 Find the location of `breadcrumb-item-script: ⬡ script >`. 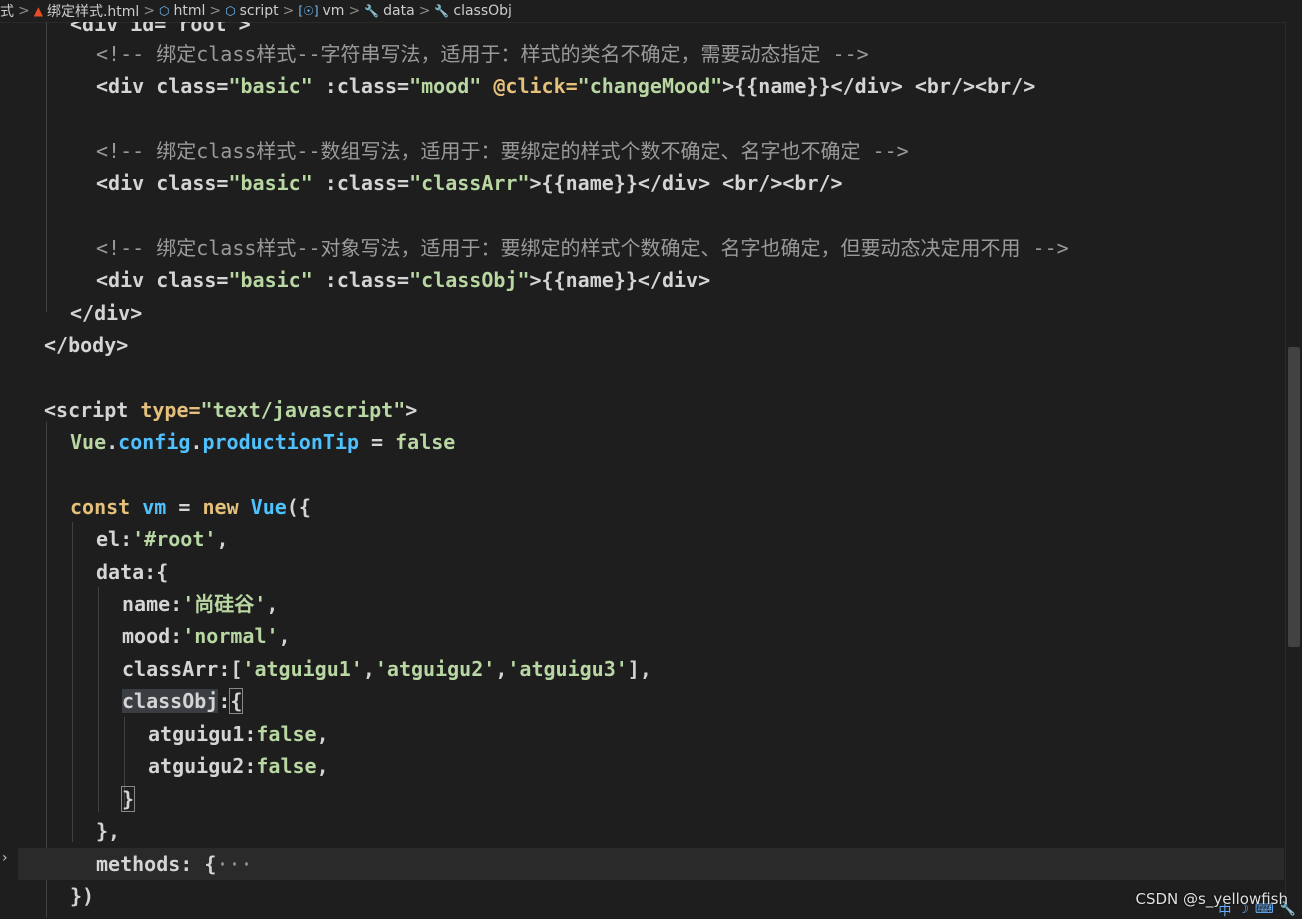

breadcrumb-item-script: ⬡ script > is located at coordinates (261, 11).